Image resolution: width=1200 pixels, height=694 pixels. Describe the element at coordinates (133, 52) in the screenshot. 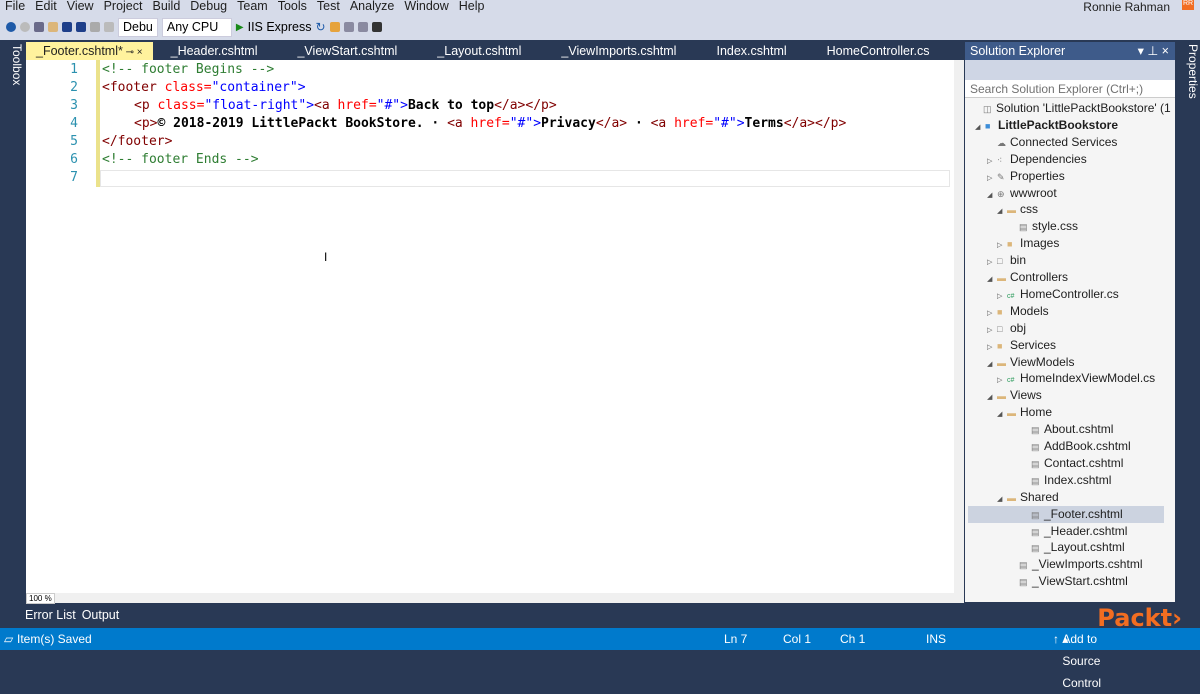

I see `close-icon: ⊸ ×` at that location.